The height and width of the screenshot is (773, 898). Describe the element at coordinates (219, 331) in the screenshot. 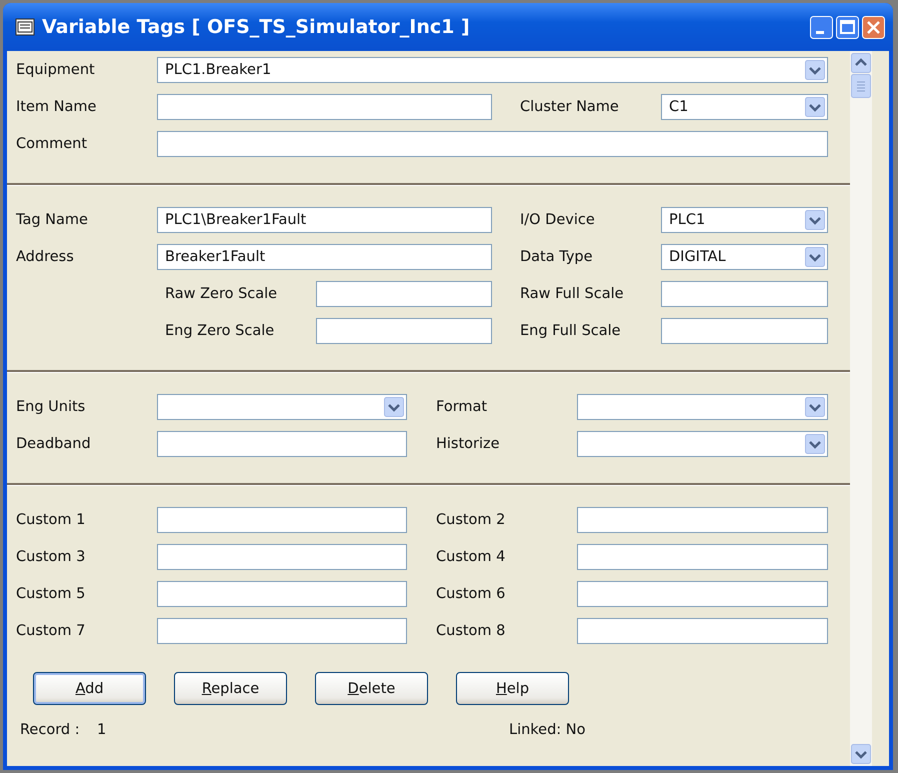

I see `field-label: Eng Zero Scale` at that location.